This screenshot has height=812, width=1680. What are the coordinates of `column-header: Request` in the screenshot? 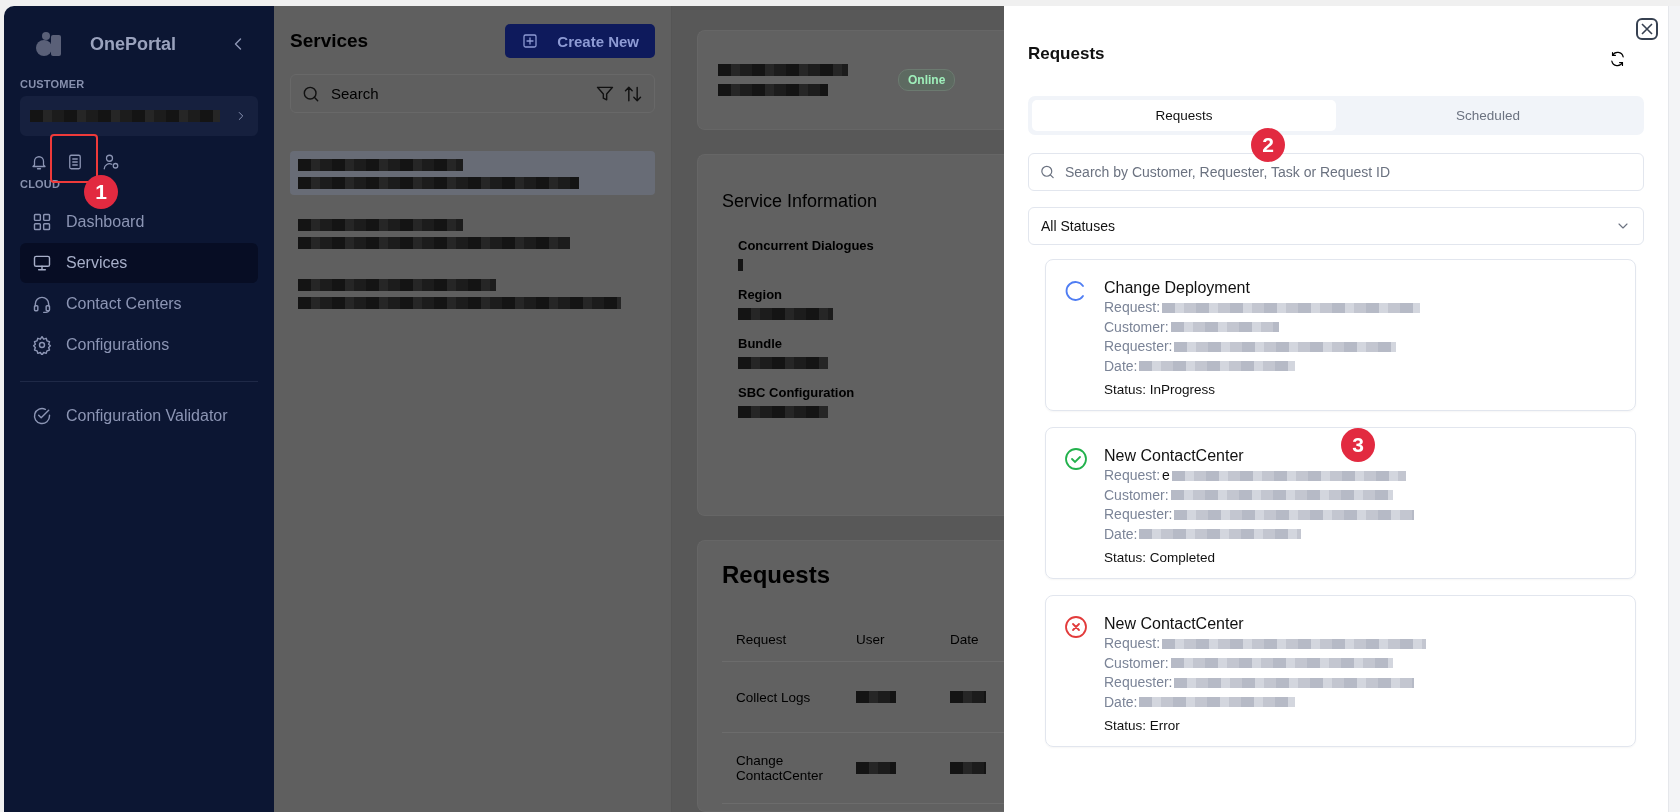 It's located at (782, 639).